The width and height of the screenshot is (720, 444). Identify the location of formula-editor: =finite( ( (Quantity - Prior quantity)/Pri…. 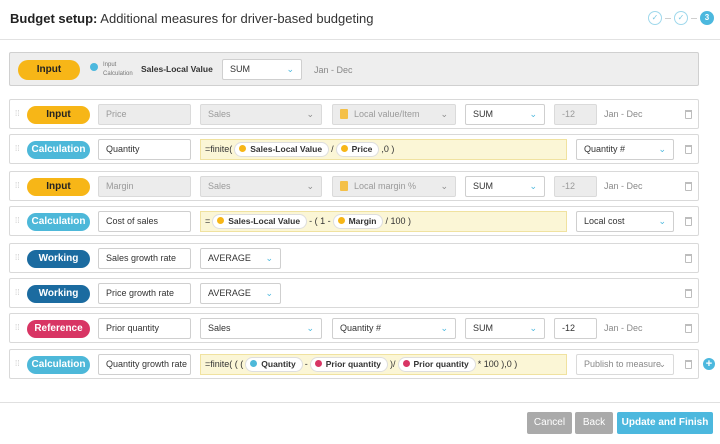
(383, 364).